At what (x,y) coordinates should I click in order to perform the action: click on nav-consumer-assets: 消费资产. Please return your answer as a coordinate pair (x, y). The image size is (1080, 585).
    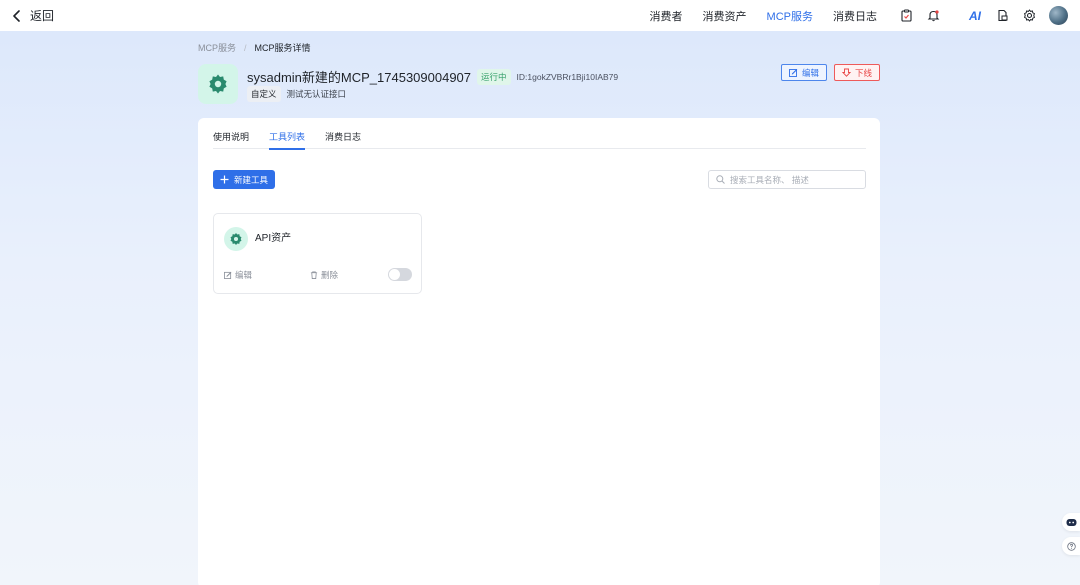
    Looking at the image, I should click on (725, 16).